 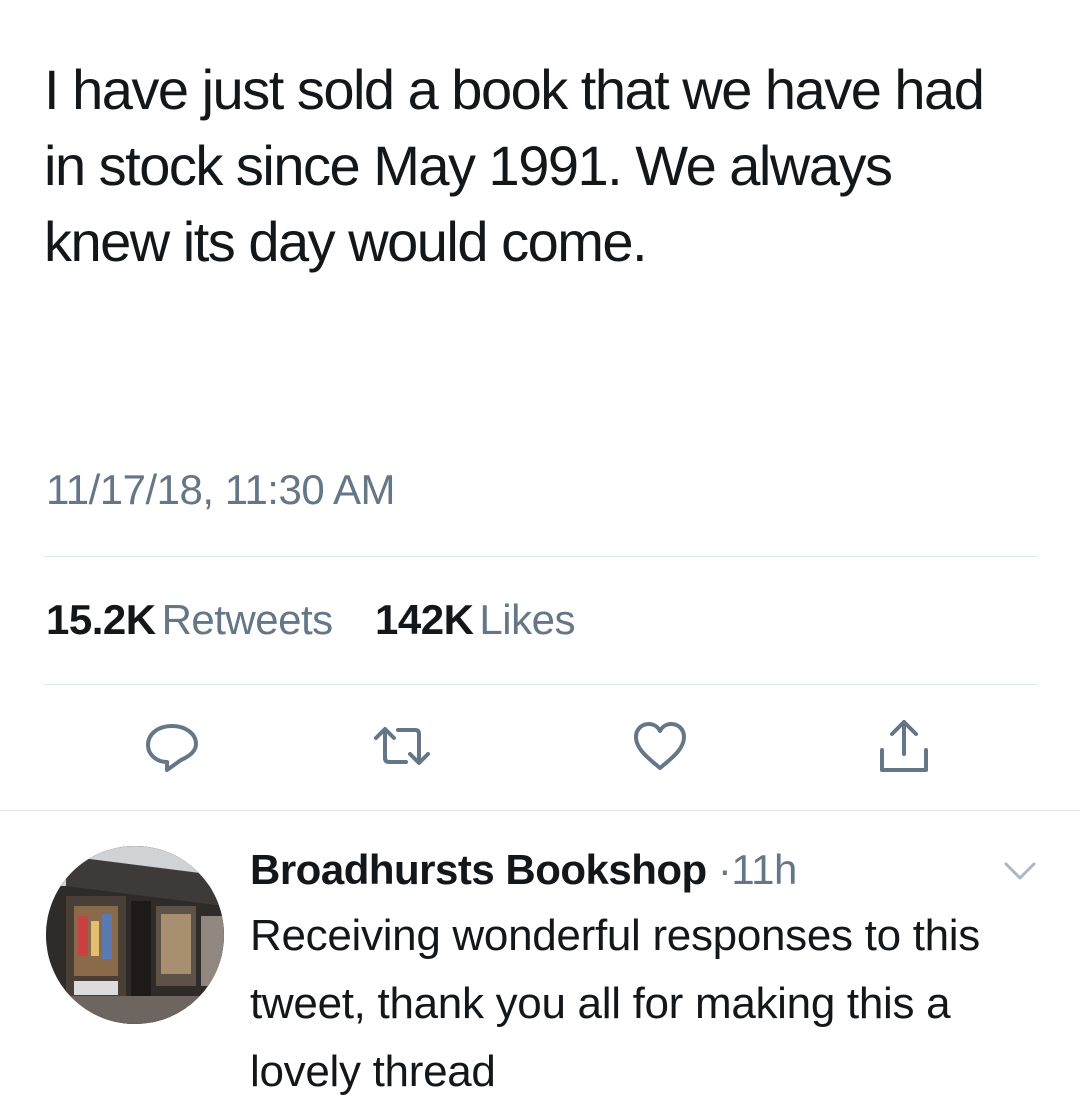 I want to click on reply-header: Broadhursts Bookshop ·11h, so click(x=523, y=870).